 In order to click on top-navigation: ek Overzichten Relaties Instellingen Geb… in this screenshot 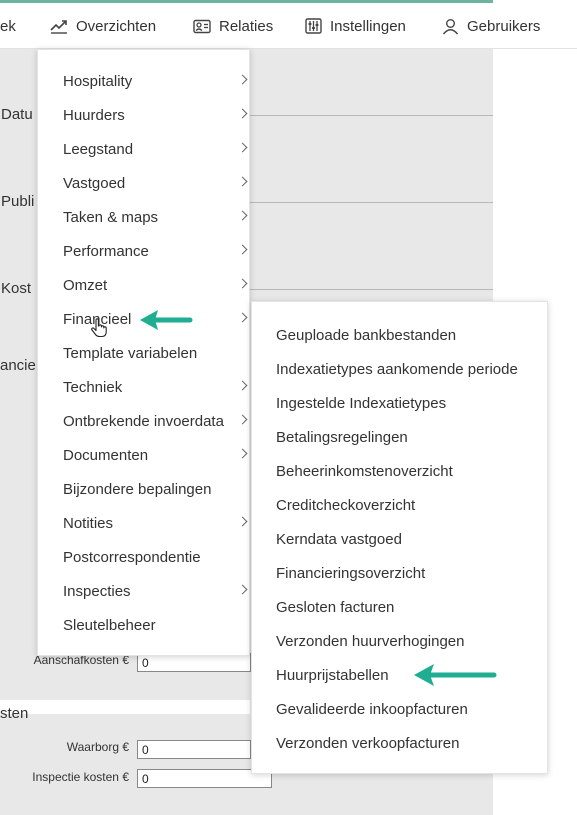, I will do `click(288, 26)`.